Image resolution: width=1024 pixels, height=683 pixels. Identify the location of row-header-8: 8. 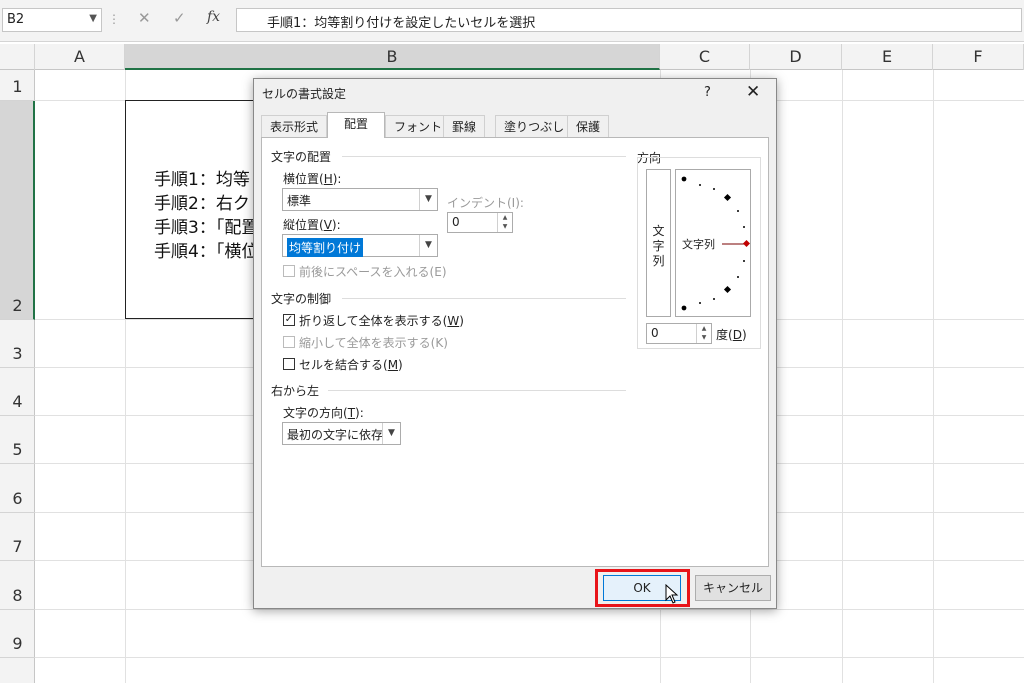
(17, 585).